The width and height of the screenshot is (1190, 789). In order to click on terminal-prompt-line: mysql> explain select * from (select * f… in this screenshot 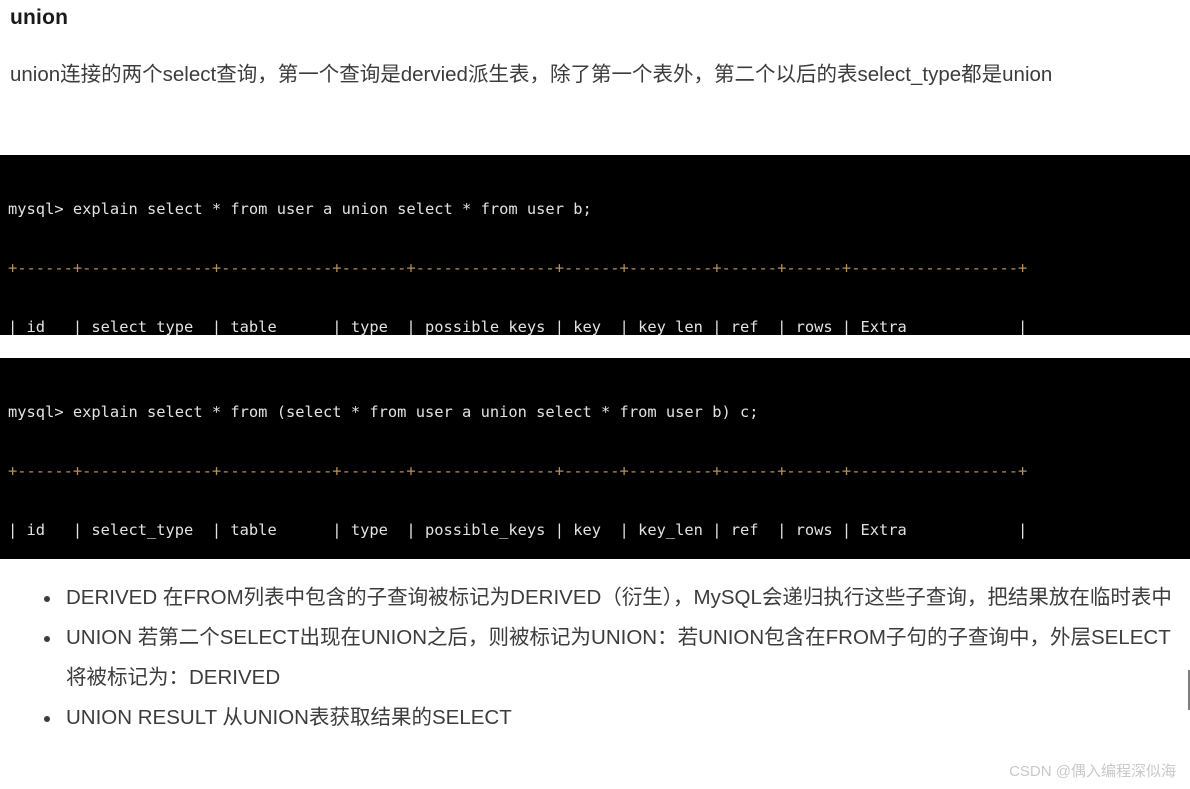, I will do `click(383, 412)`.